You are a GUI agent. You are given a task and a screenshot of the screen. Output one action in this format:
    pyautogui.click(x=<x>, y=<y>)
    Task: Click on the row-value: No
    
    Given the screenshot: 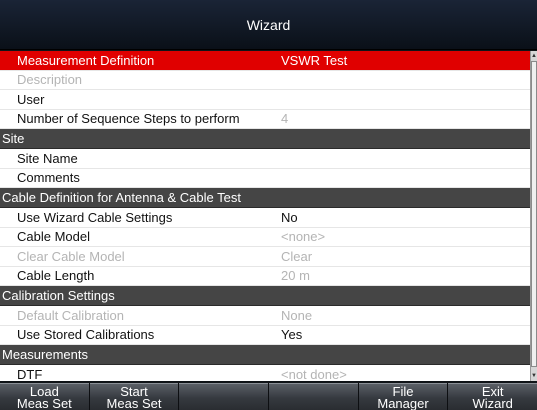 What is the action you would take?
    pyautogui.click(x=289, y=217)
    